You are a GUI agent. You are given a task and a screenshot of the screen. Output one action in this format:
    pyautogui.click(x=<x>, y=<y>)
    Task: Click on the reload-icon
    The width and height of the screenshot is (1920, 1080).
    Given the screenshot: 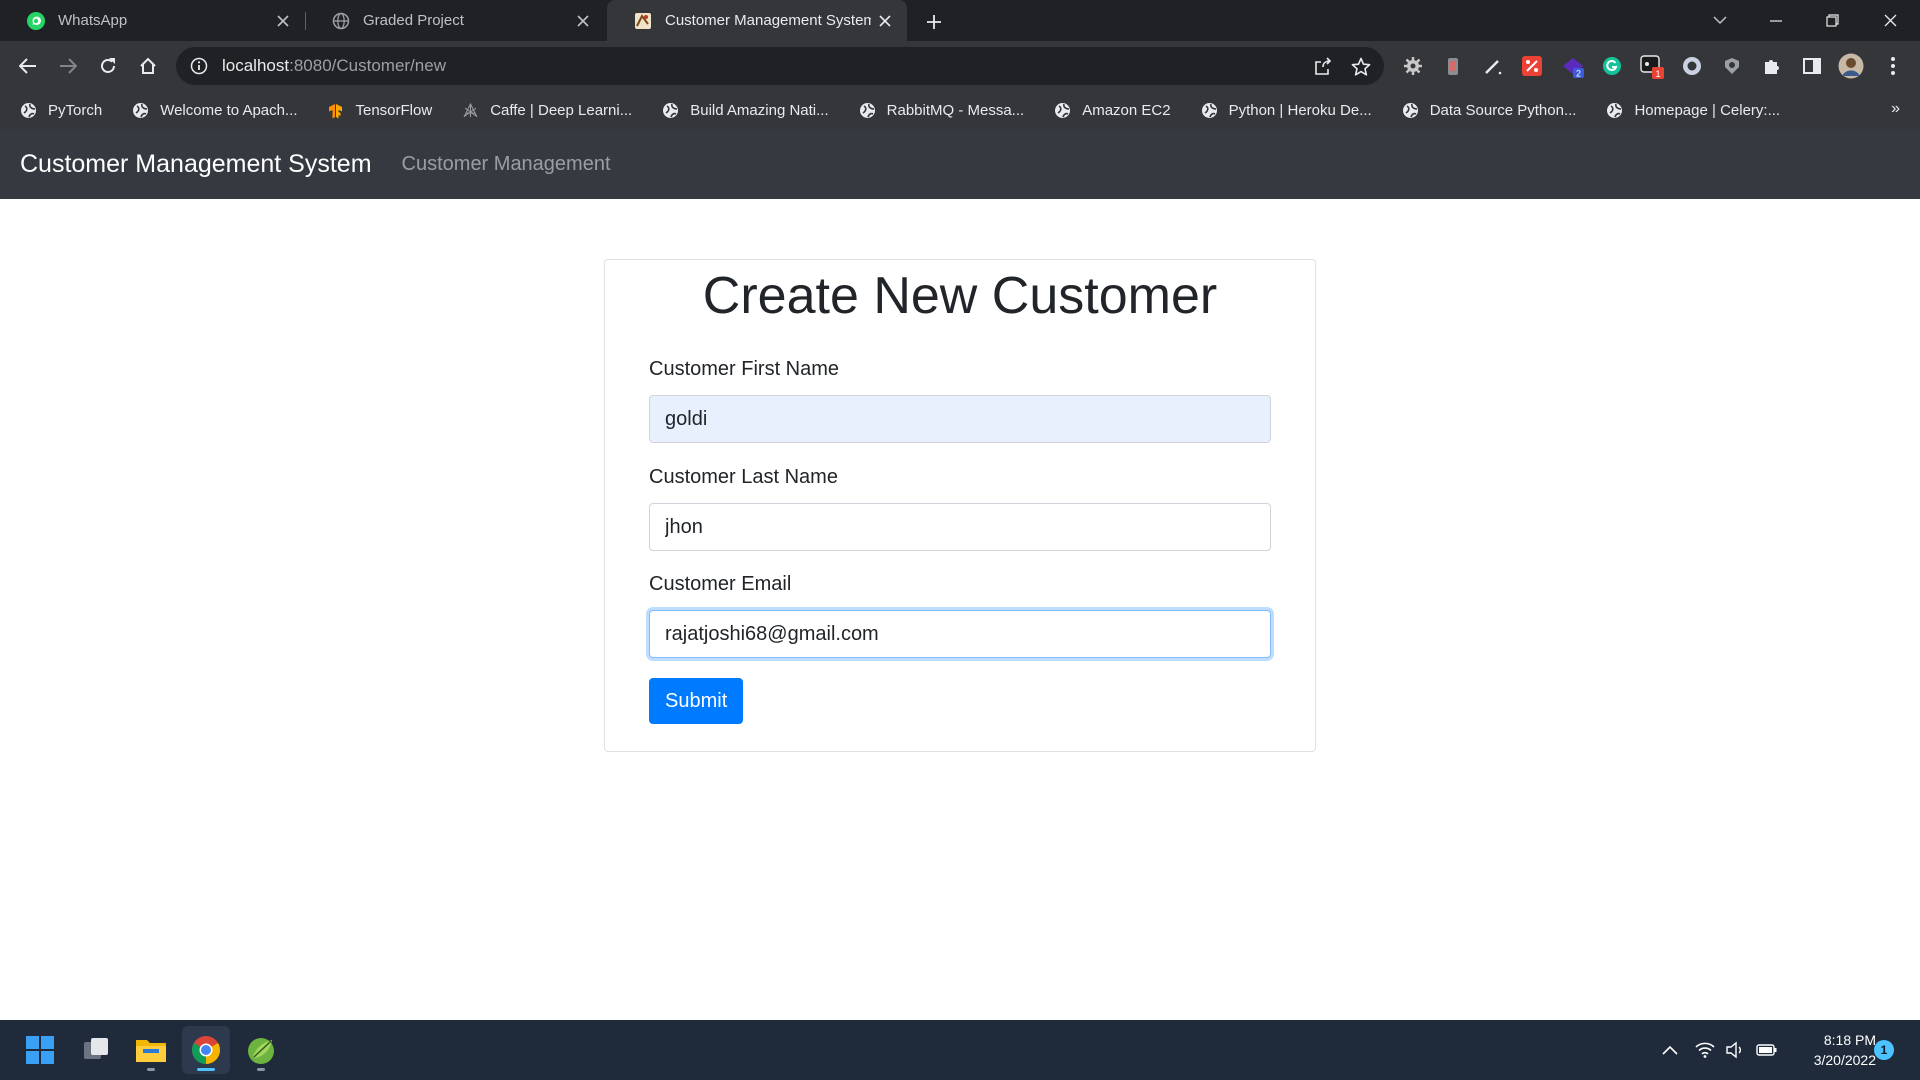 What is the action you would take?
    pyautogui.click(x=108, y=66)
    